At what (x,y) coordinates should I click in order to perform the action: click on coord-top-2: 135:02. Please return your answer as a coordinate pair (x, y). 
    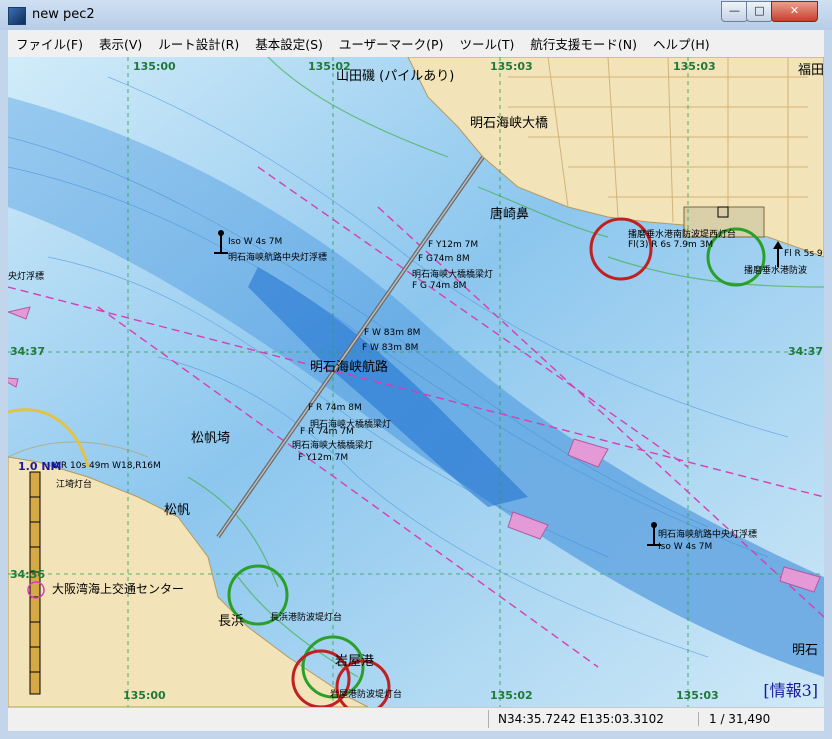
    Looking at the image, I should click on (329, 66).